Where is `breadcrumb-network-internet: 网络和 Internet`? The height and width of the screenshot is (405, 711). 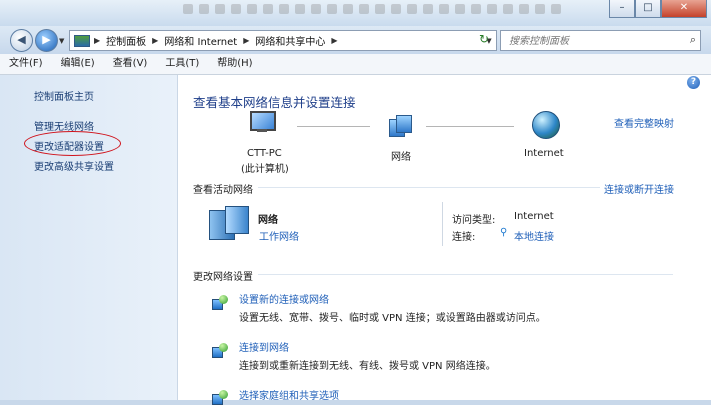 breadcrumb-network-internet: 网络和 Internet is located at coordinates (200, 40).